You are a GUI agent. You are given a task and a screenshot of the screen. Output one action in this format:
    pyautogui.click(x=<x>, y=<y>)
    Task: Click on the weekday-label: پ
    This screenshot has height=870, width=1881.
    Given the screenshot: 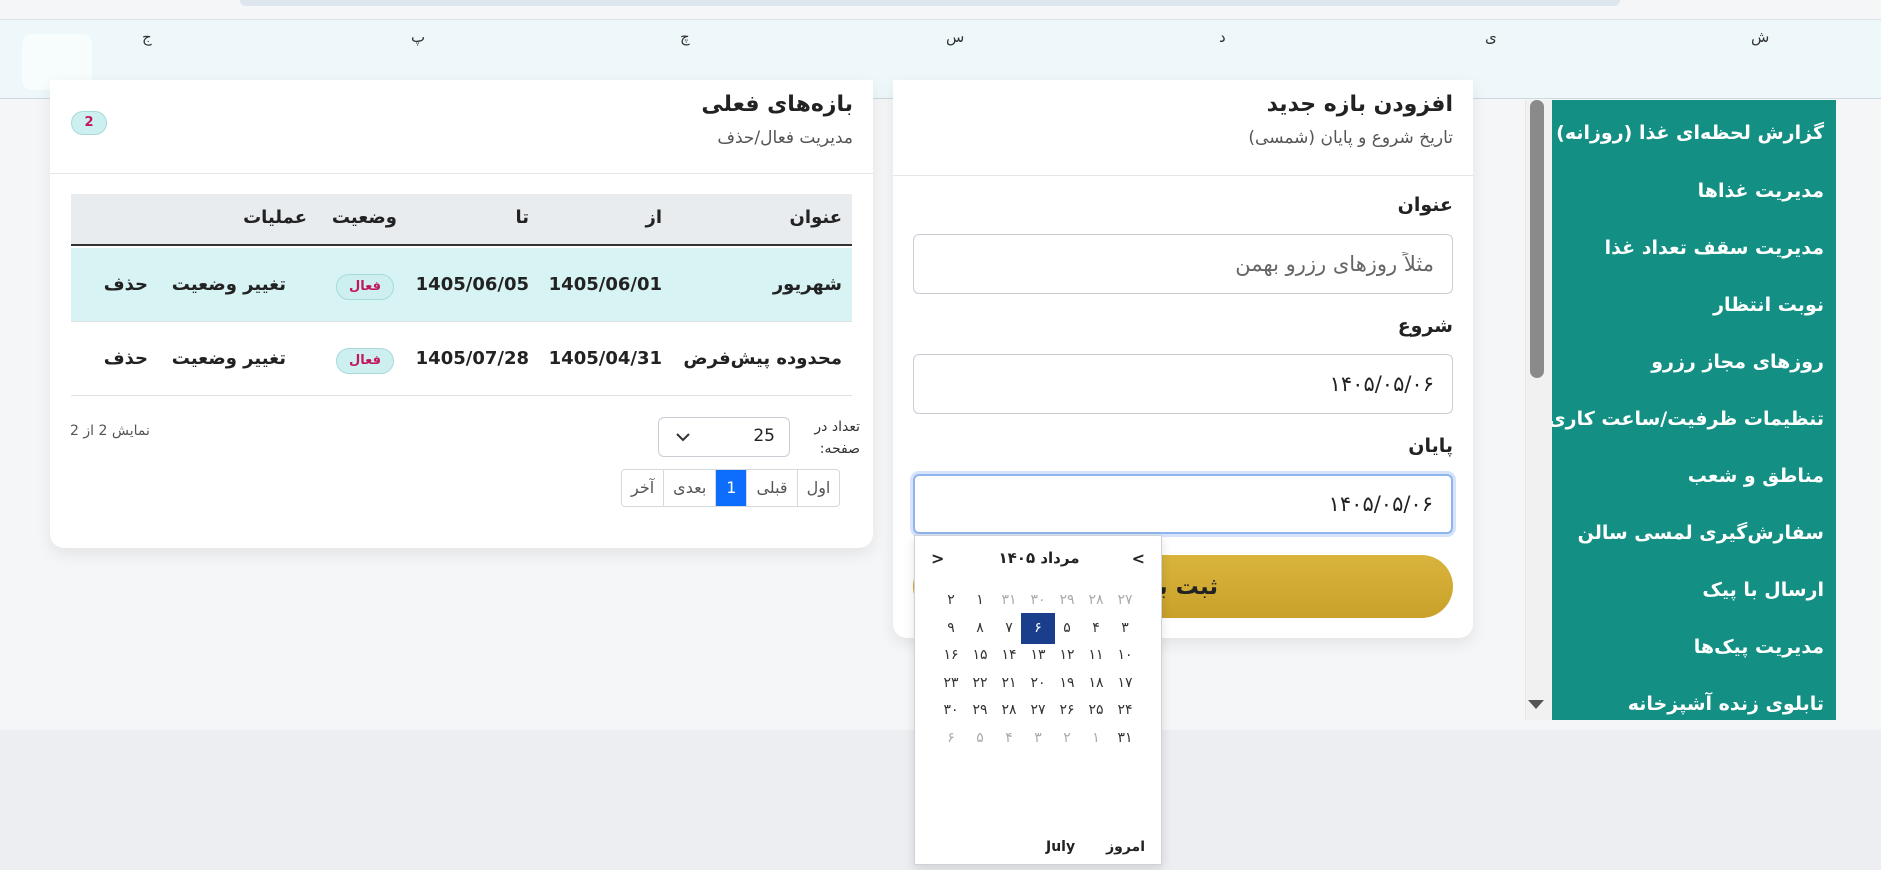 What is the action you would take?
    pyautogui.click(x=418, y=37)
    